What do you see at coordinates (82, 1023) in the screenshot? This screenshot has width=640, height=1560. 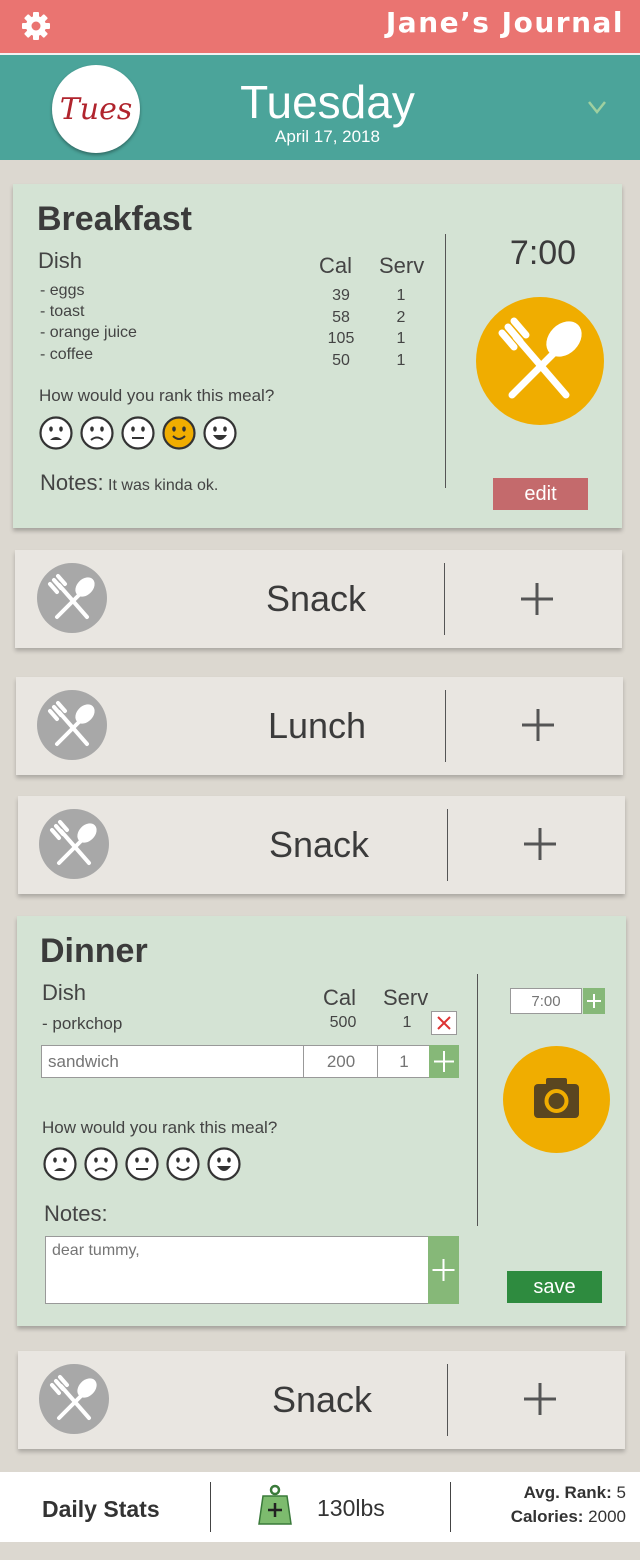 I see `dish-item: - porkchop` at bounding box center [82, 1023].